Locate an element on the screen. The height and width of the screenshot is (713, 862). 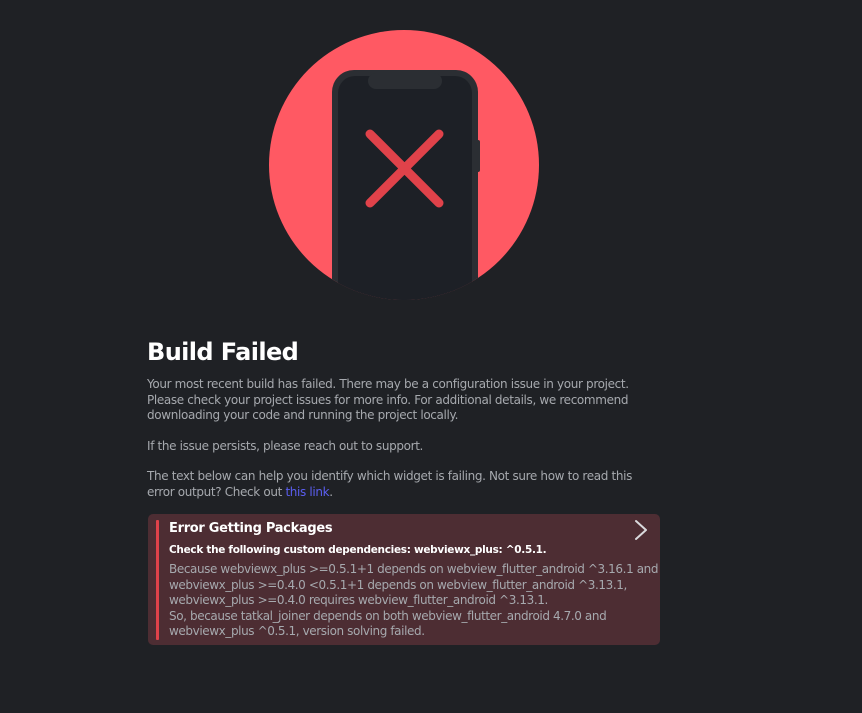
build-failed-illustration is located at coordinates (404, 165).